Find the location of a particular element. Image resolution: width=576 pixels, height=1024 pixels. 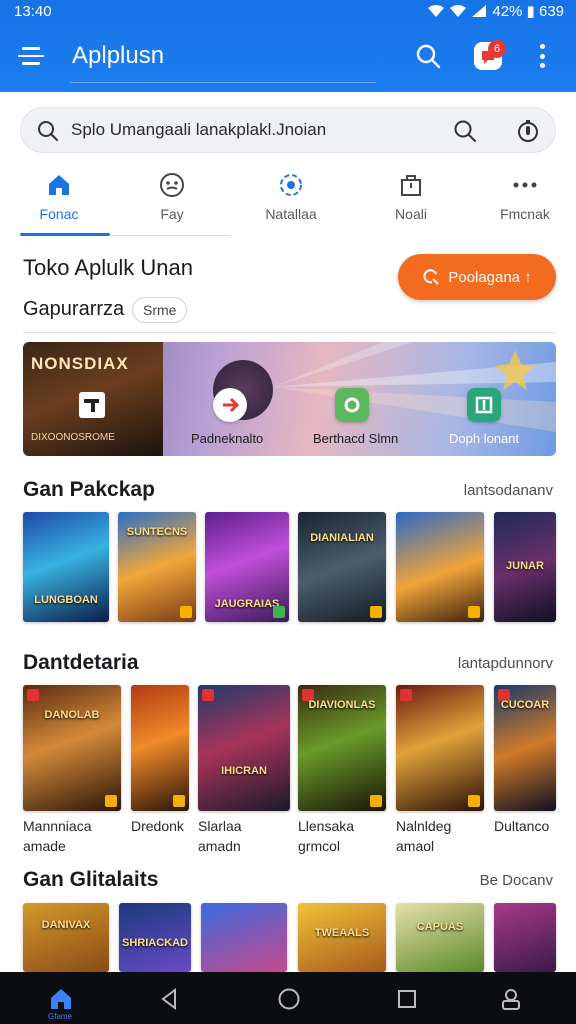

system-nav-bar: Gfame is located at coordinates (288, 998).